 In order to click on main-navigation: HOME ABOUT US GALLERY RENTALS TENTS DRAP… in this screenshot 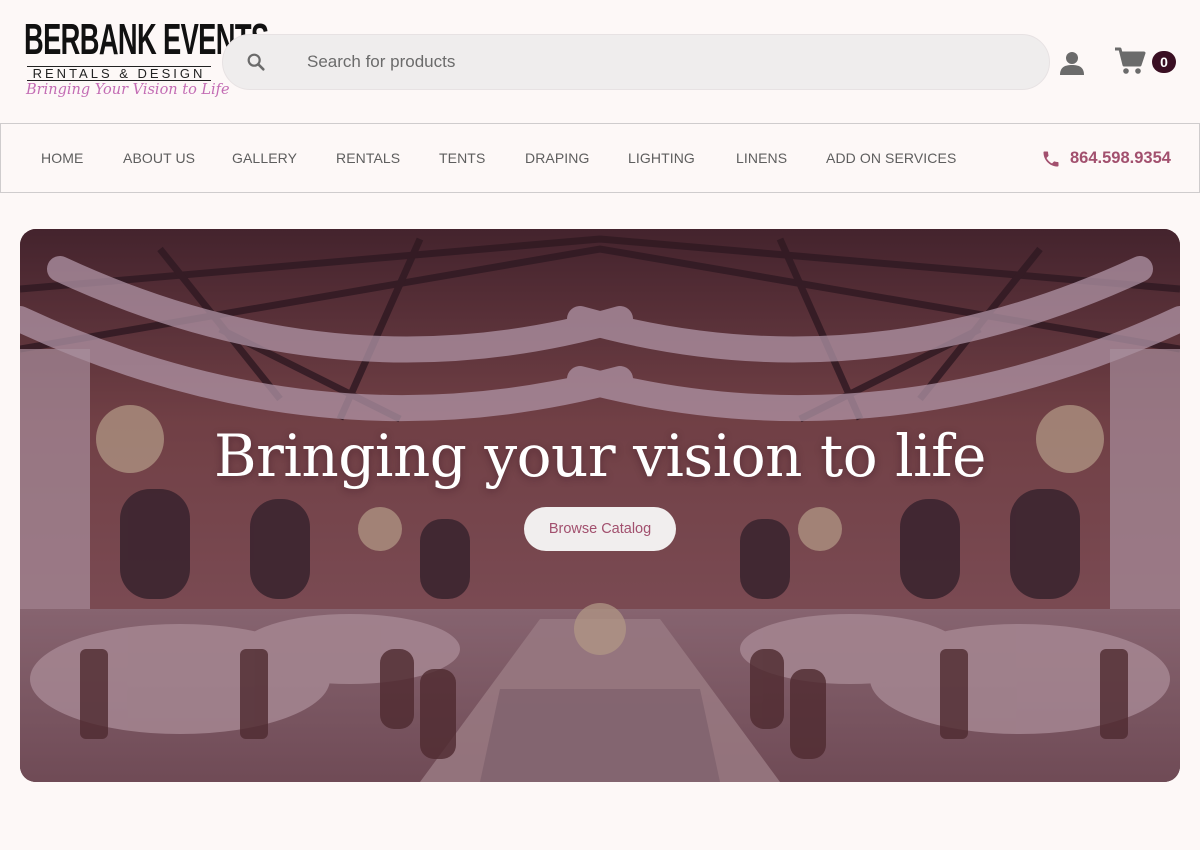, I will do `click(600, 158)`.